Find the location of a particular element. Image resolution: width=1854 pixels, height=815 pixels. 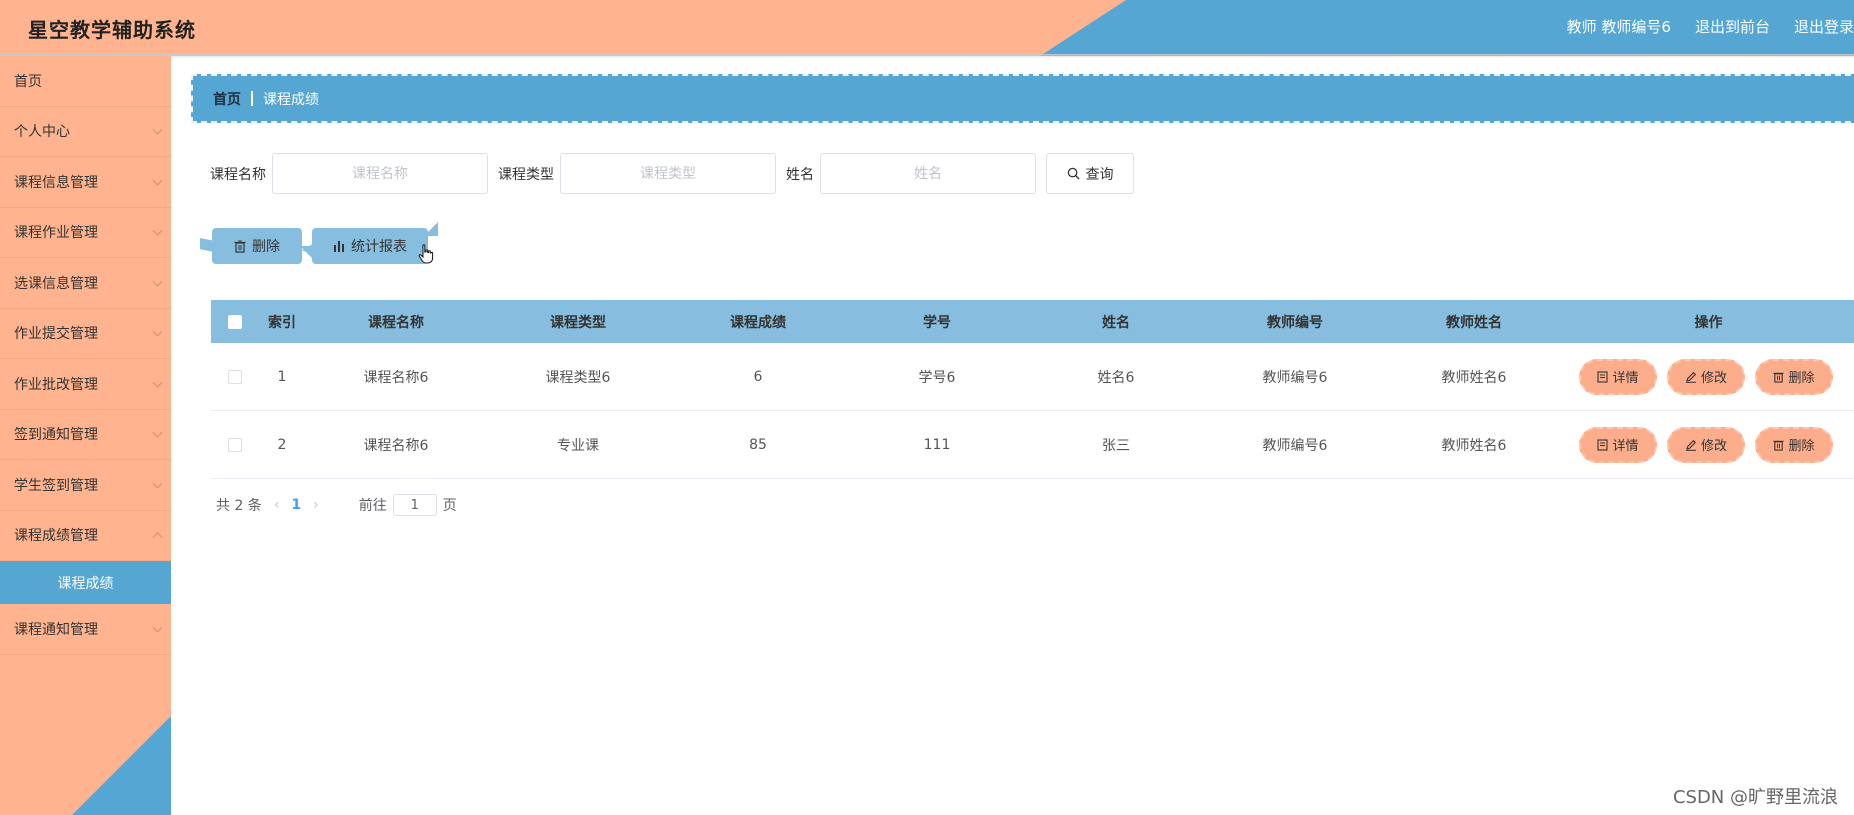

current-user: 教师 教师编号6 is located at coordinates (1618, 27).